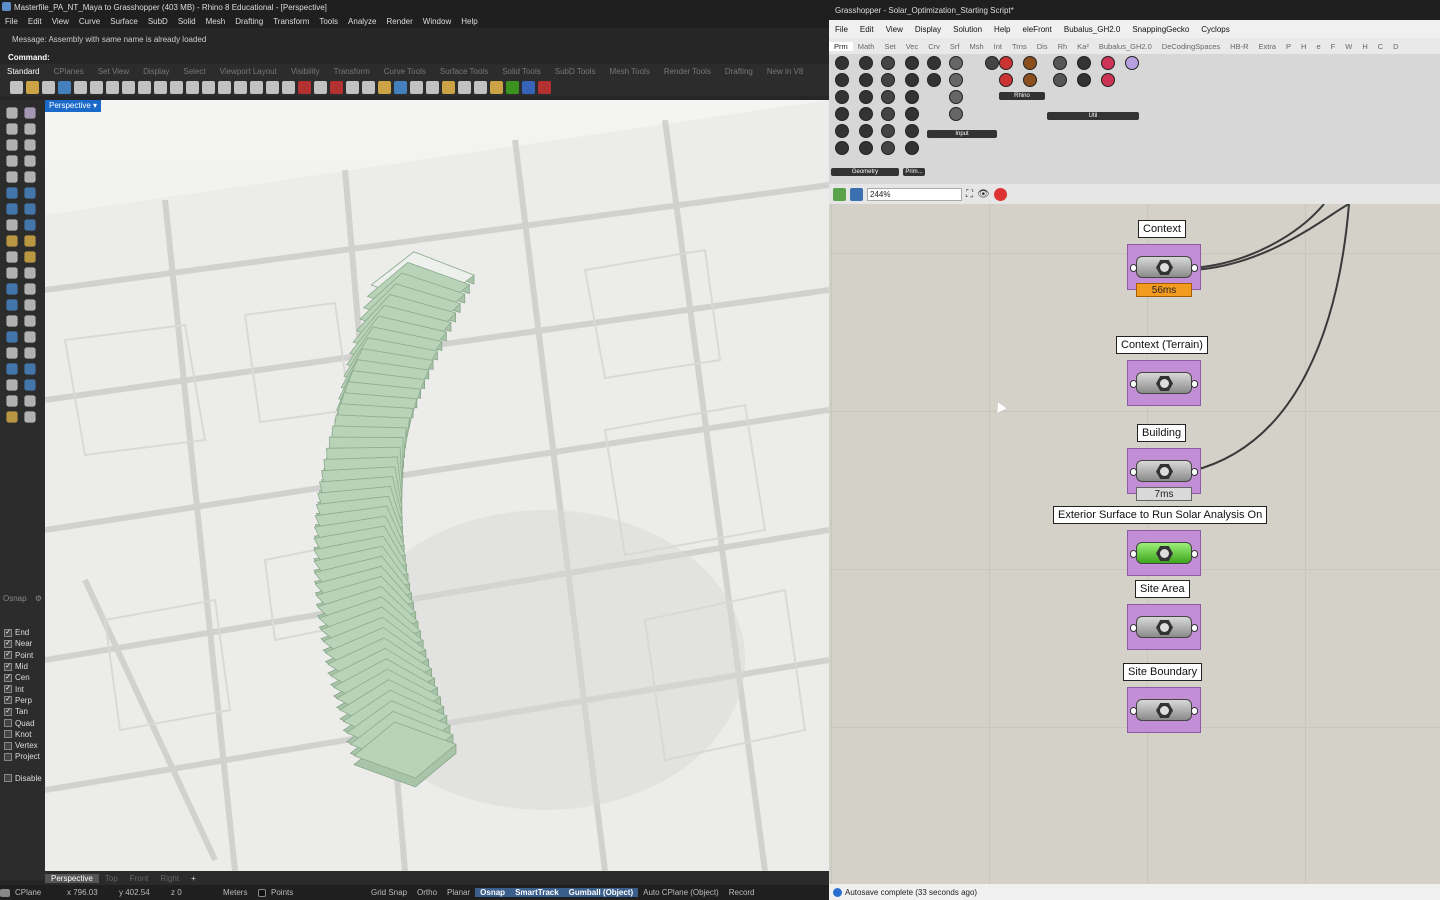 This screenshot has height=900, width=1440. I want to click on gh-menu-file: File, so click(841, 29).